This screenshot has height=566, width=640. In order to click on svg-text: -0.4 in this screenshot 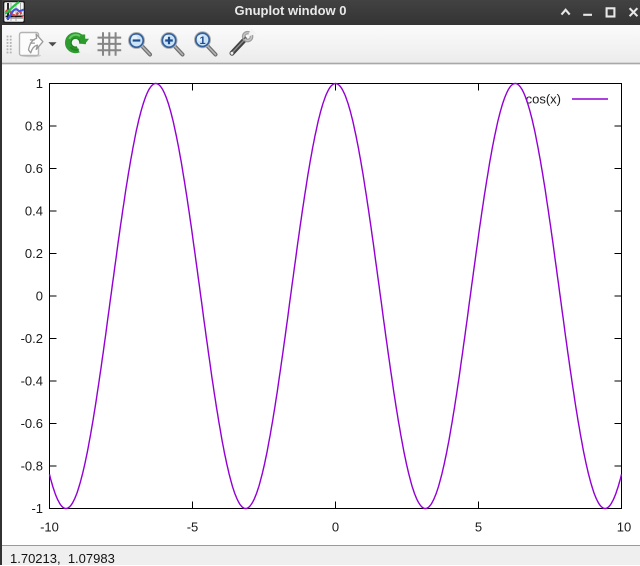, I will do `click(32, 381)`.